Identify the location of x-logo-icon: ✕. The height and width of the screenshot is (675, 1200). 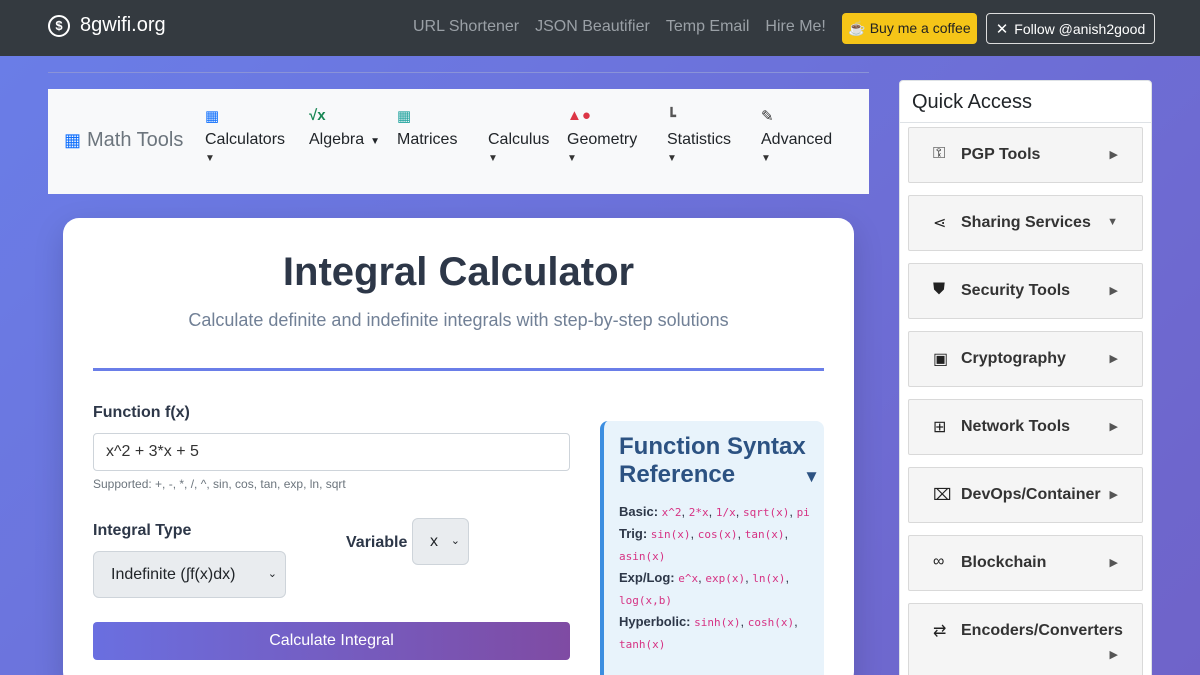
(1002, 29).